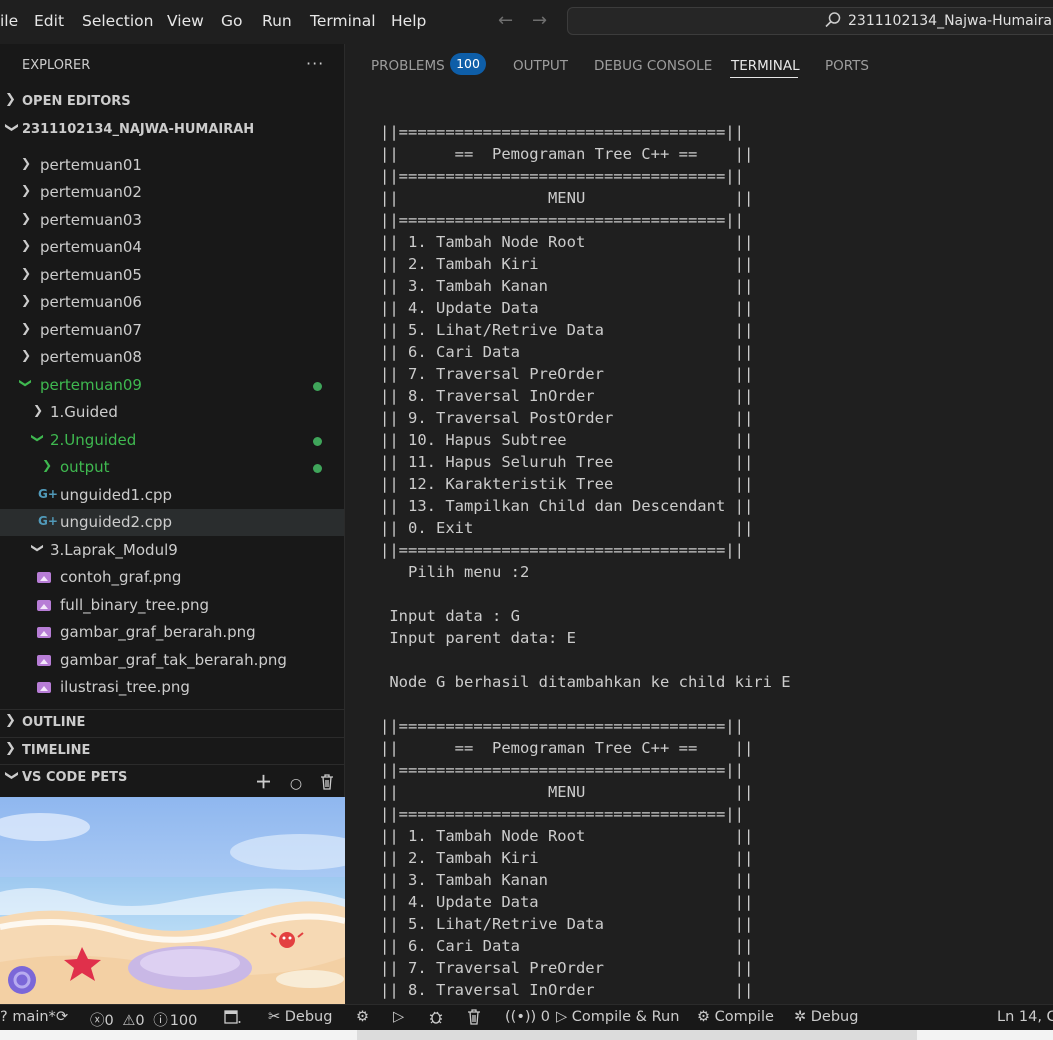 Image resolution: width=1053 pixels, height=1040 pixels. I want to click on tree-item-file: gambar_graf_tak_berarah.png, so click(172, 660).